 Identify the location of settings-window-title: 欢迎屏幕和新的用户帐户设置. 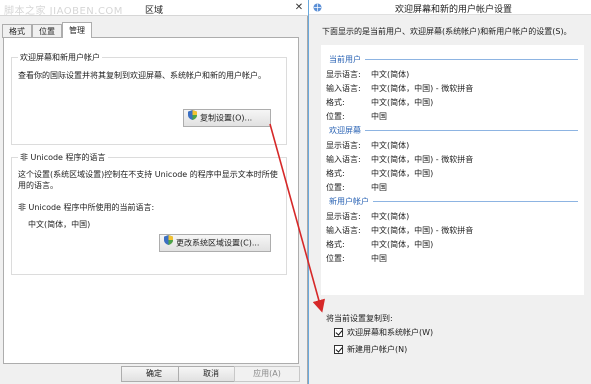
(454, 10).